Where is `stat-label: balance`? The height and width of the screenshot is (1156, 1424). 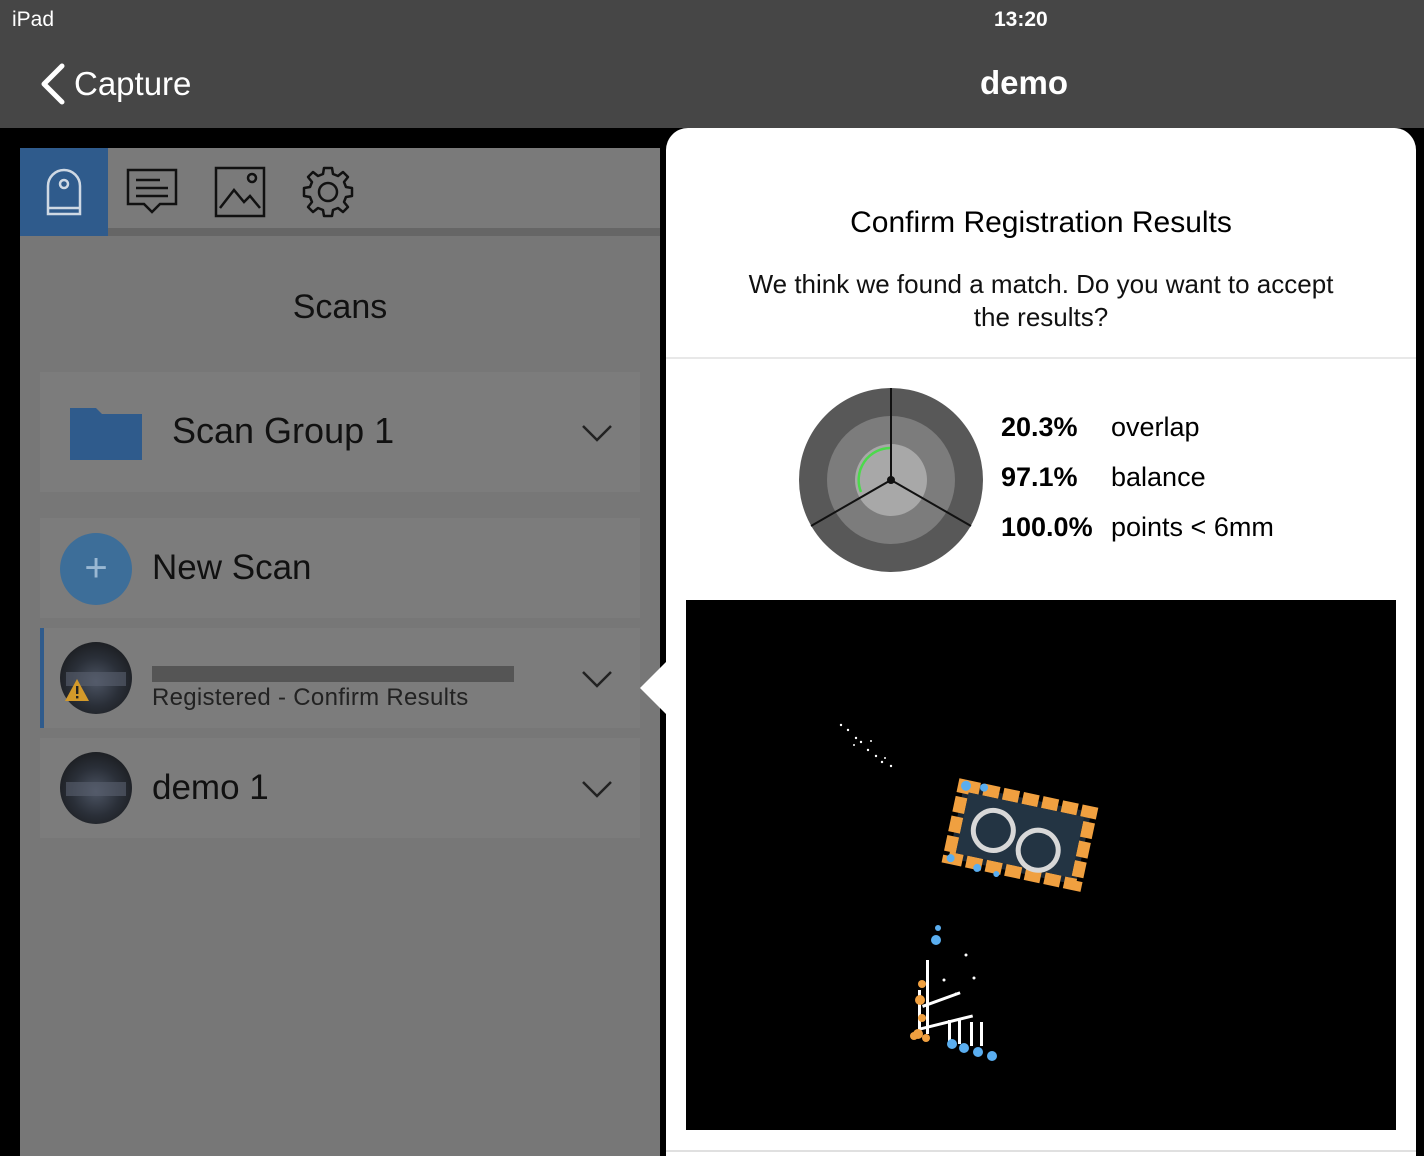 stat-label: balance is located at coordinates (1158, 477).